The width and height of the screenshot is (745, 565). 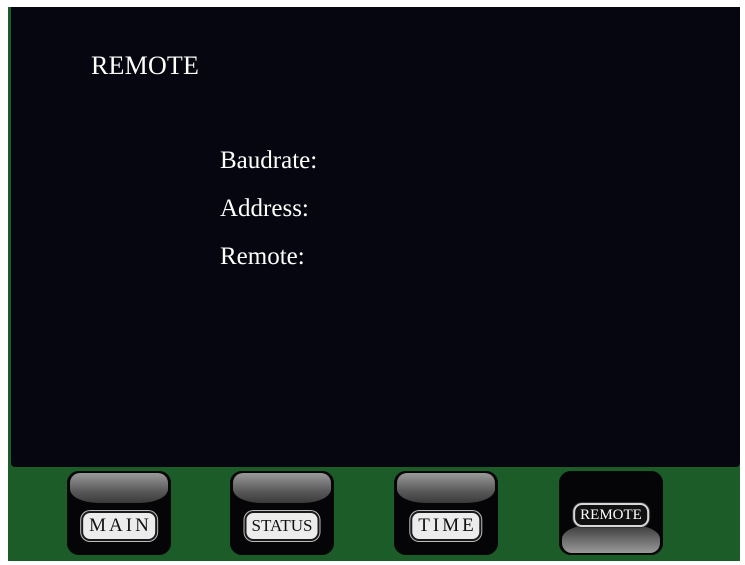 I want to click on main-button: MAIN, so click(x=119, y=513).